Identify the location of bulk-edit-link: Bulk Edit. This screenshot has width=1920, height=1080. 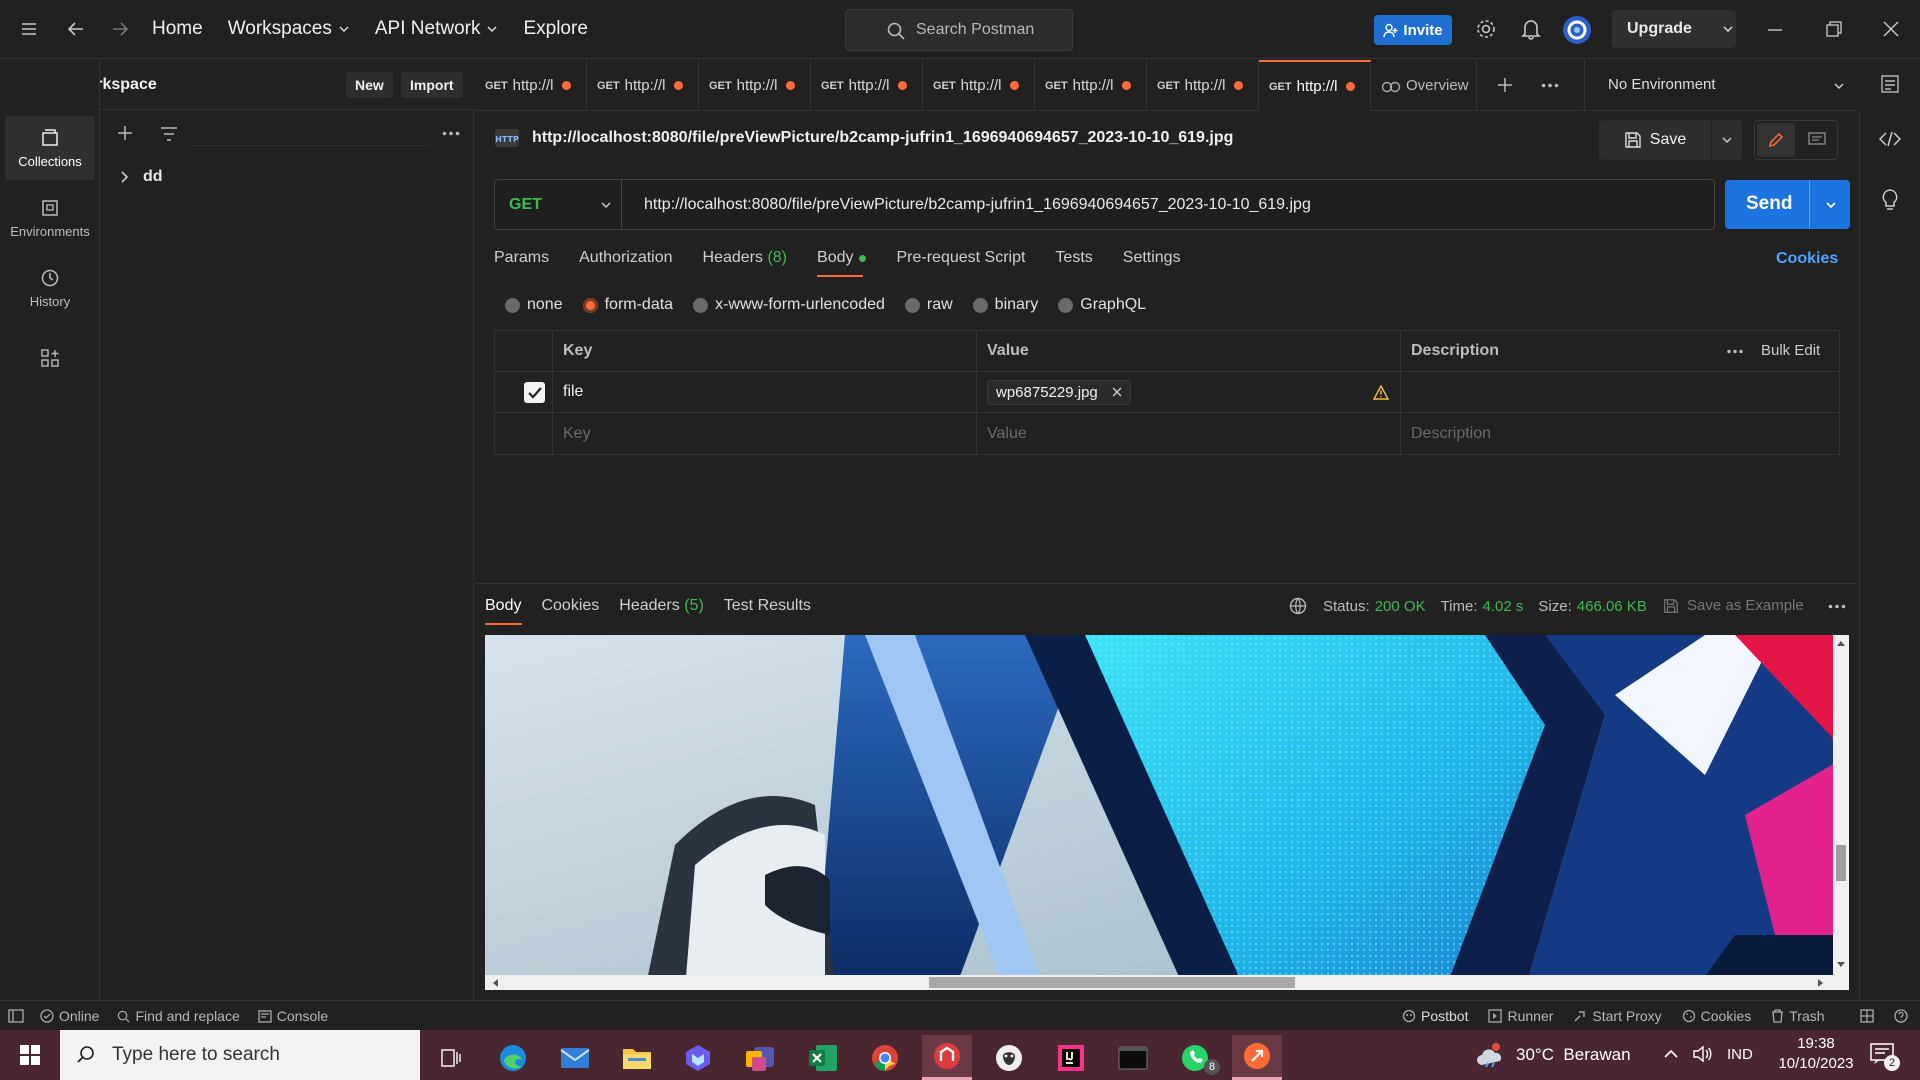
(1790, 350).